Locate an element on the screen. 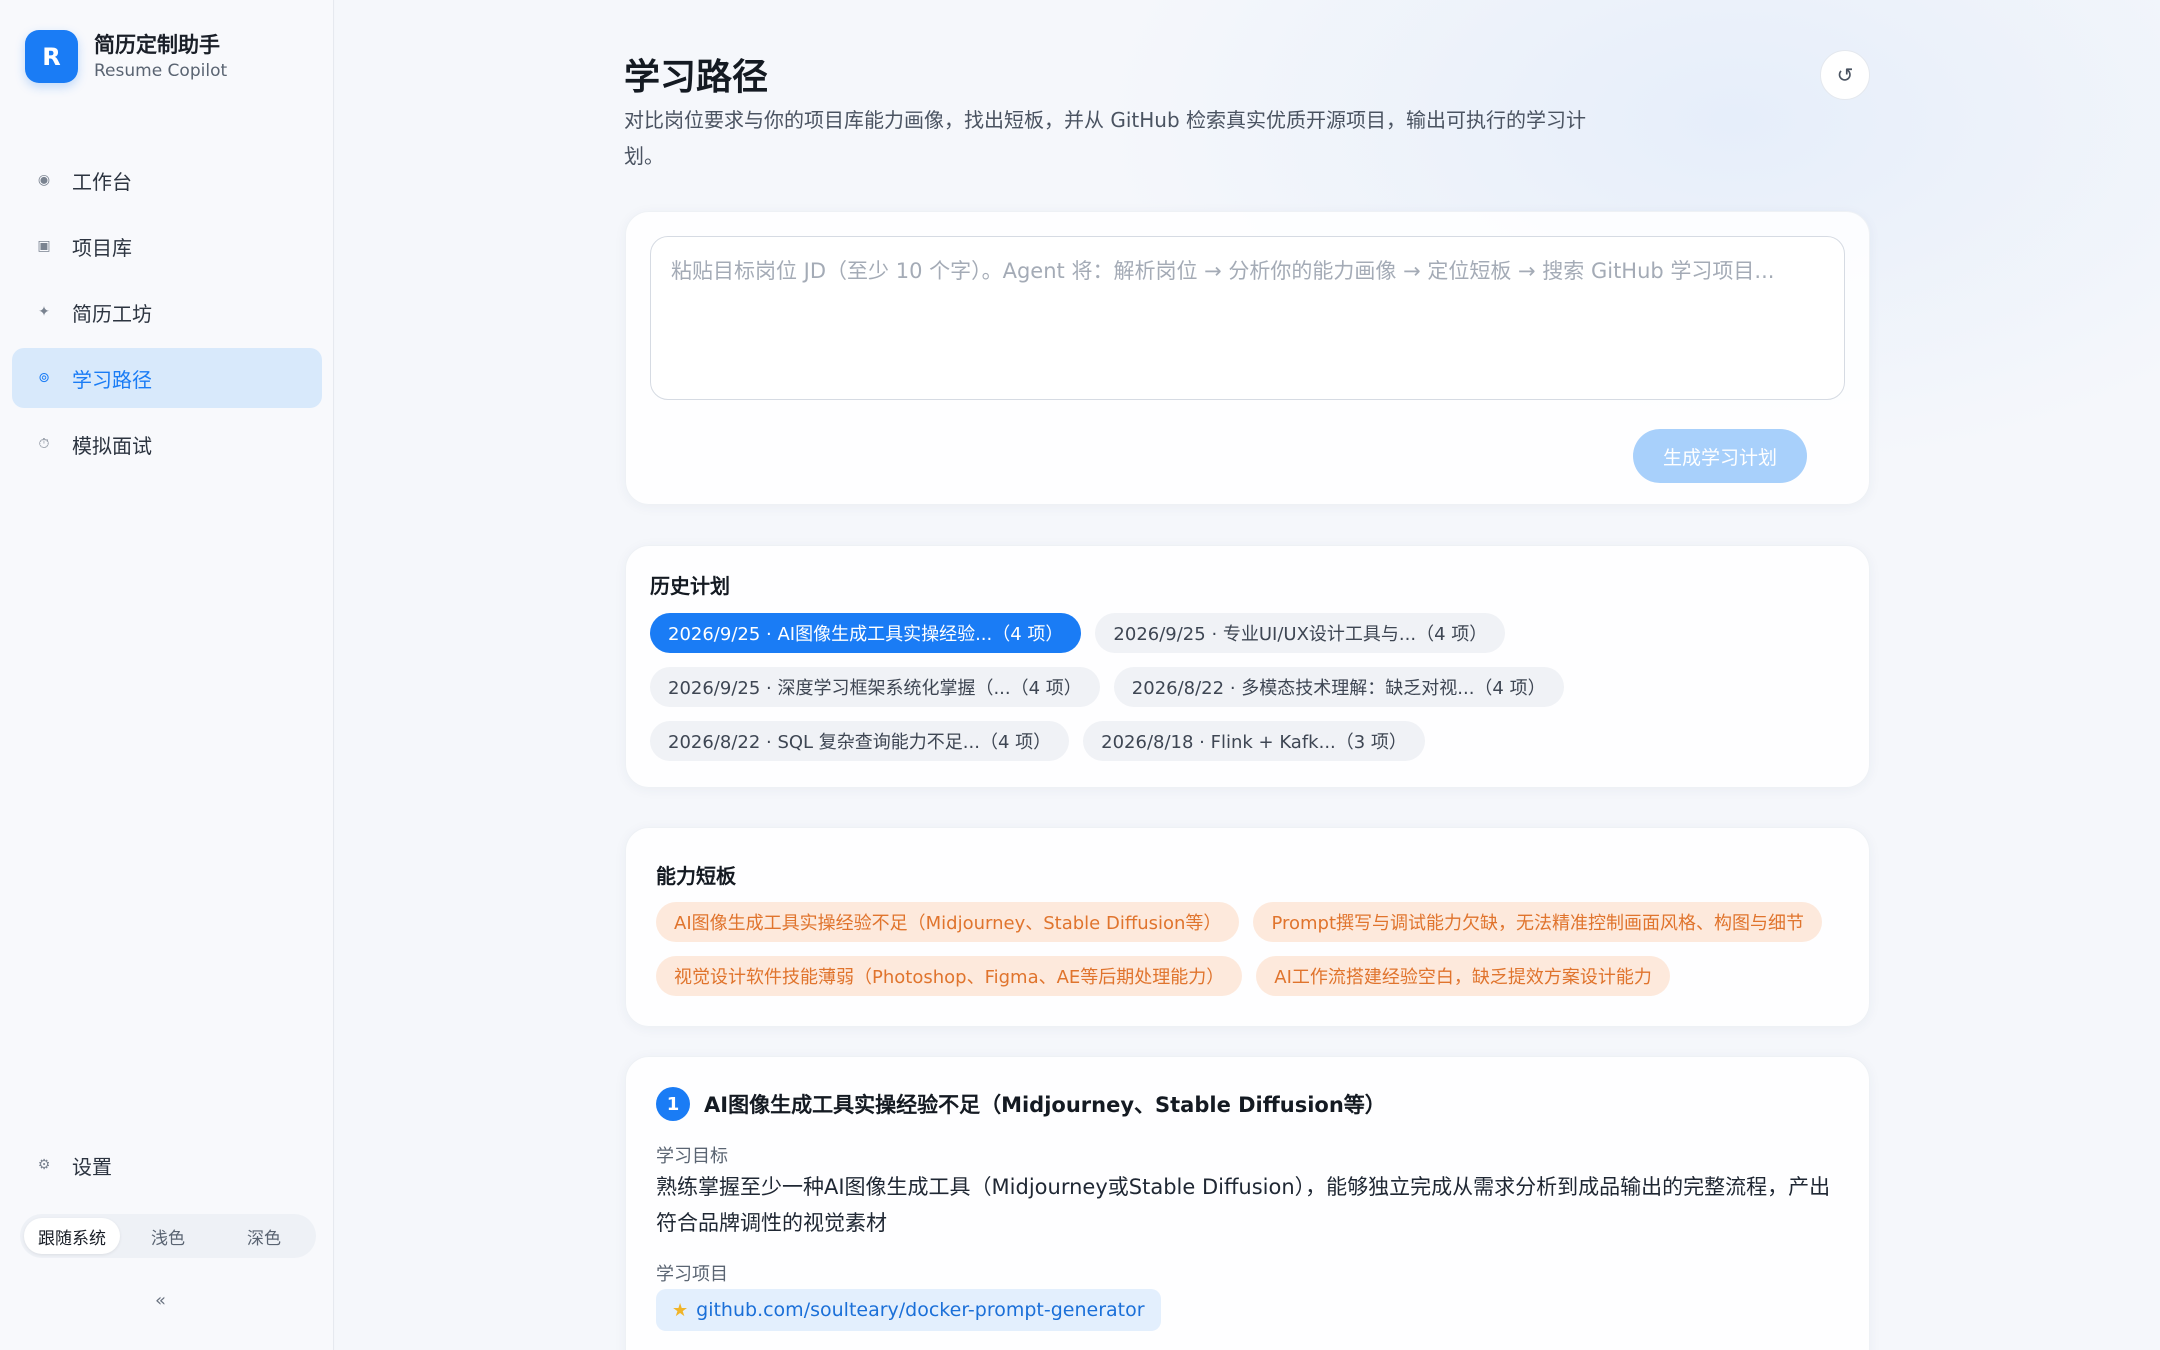  plan-item-number: 1 is located at coordinates (673, 1104).